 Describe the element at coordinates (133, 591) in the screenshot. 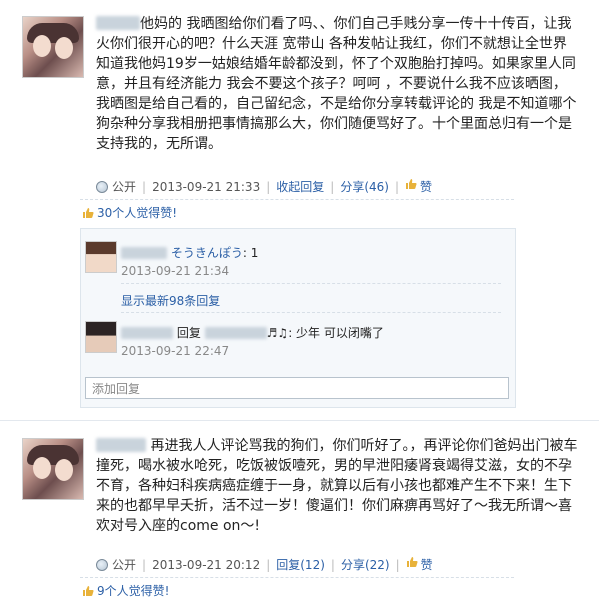

I see `likes-count: 9个人觉得赞!` at that location.